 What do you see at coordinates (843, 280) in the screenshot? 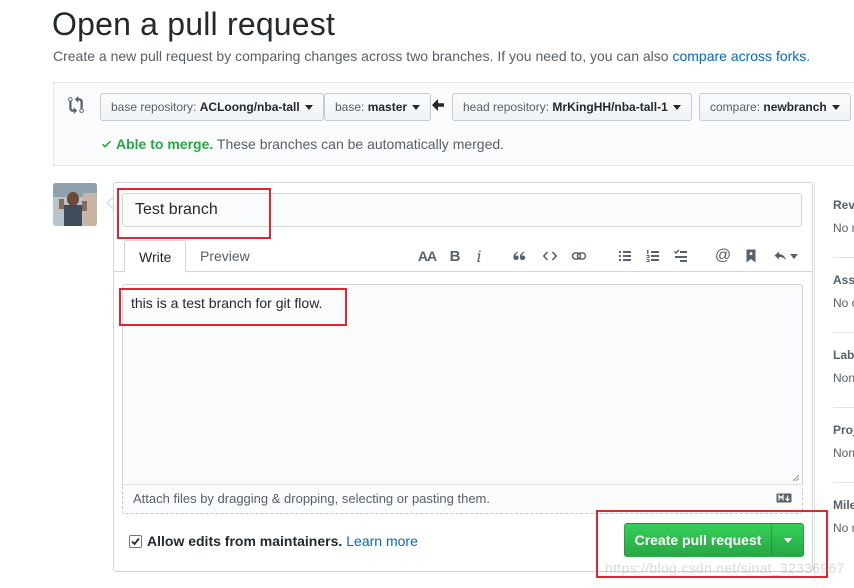
I see `sidebar-heading: Assignees` at bounding box center [843, 280].